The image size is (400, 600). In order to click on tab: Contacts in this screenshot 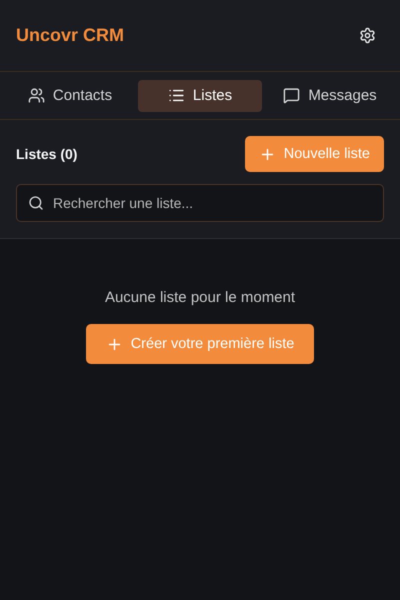, I will do `click(70, 96)`.